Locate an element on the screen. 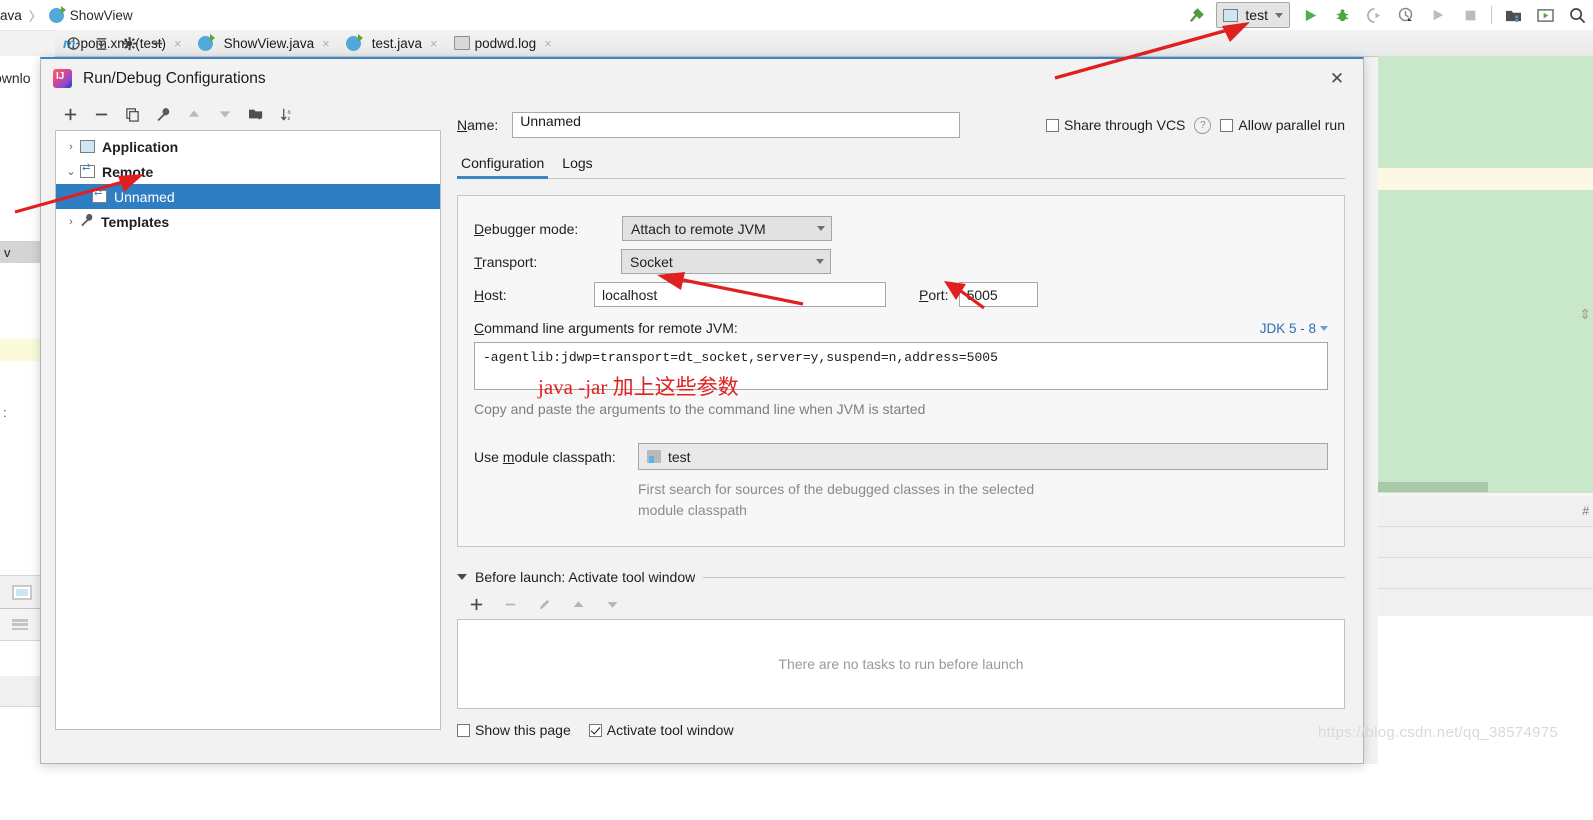  editor-tab-label: podwd.log is located at coordinates (505, 43).